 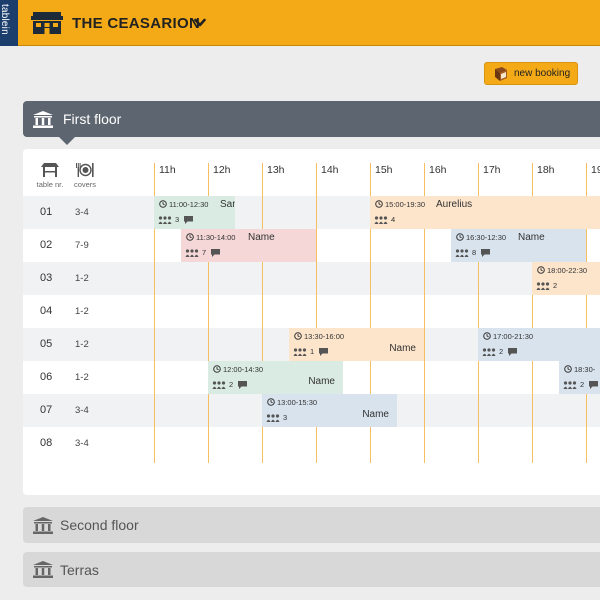 What do you see at coordinates (167, 170) in the screenshot?
I see `hour-label: 11h` at bounding box center [167, 170].